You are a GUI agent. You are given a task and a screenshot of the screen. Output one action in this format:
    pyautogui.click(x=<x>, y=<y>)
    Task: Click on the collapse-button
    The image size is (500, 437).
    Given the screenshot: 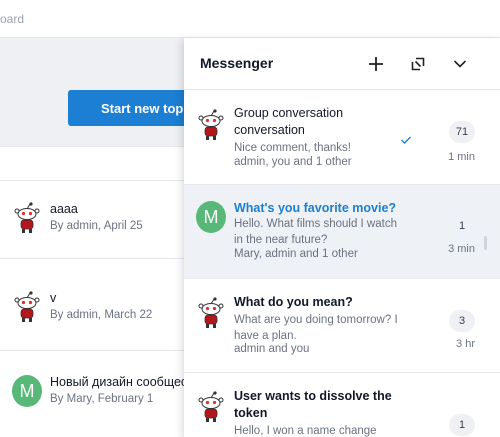 What is the action you would take?
    pyautogui.click(x=460, y=64)
    